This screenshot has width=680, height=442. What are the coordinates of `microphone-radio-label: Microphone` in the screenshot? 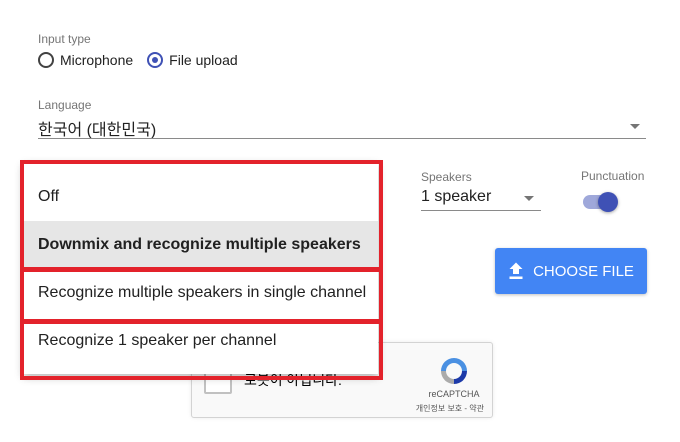 It's located at (97, 60).